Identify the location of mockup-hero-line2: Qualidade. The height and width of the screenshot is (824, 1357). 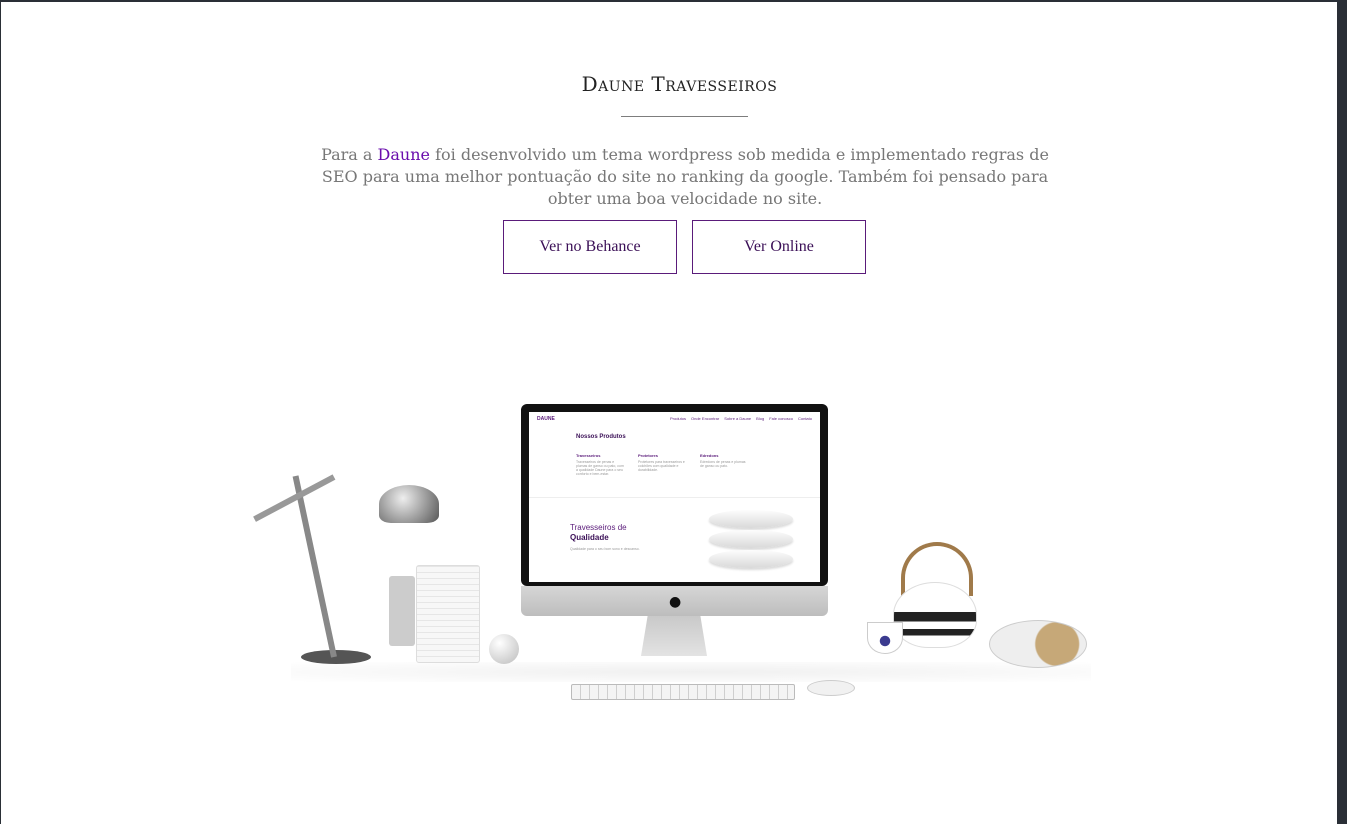
(589, 537).